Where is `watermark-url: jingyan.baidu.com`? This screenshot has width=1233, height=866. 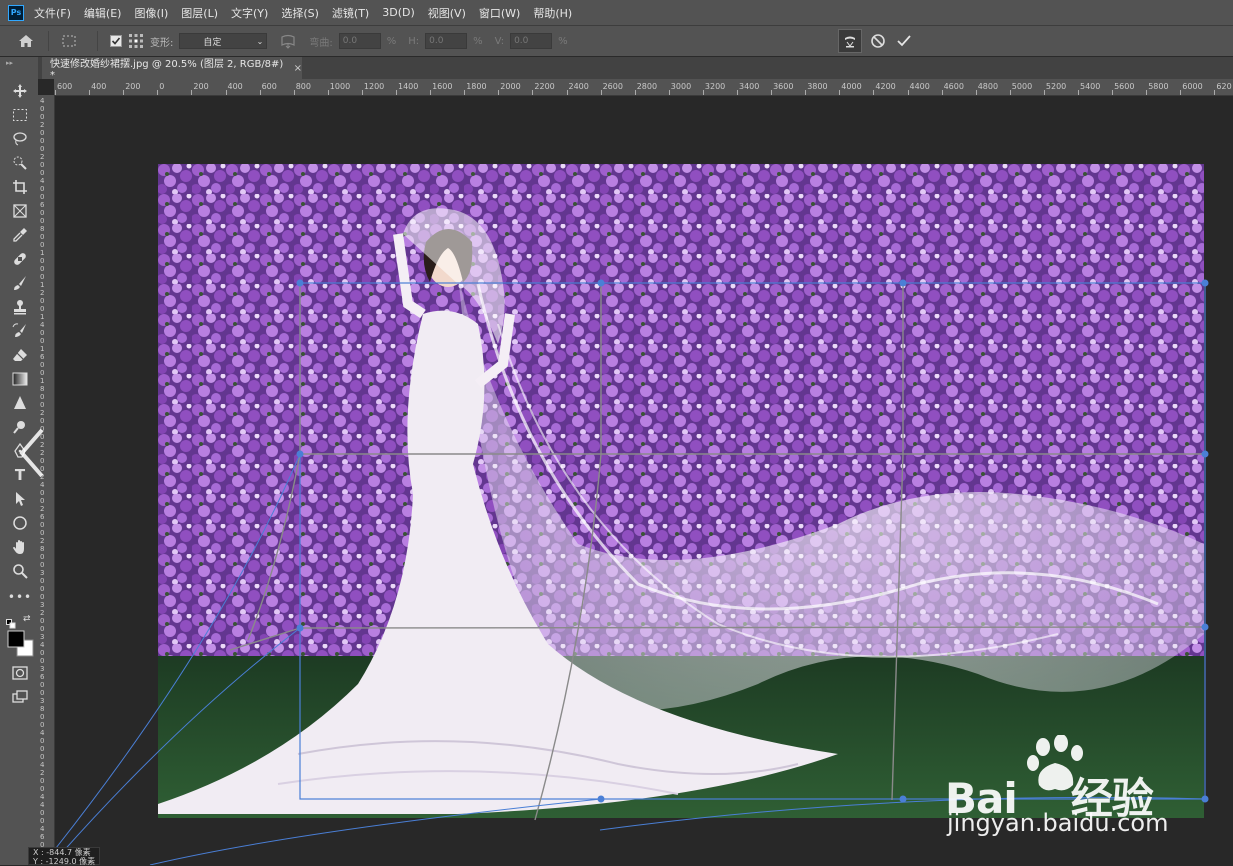
watermark-url: jingyan.baidu.com is located at coordinates (1058, 823).